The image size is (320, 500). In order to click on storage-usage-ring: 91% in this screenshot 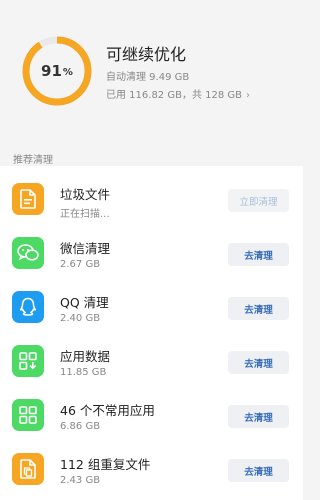, I will do `click(57, 71)`.